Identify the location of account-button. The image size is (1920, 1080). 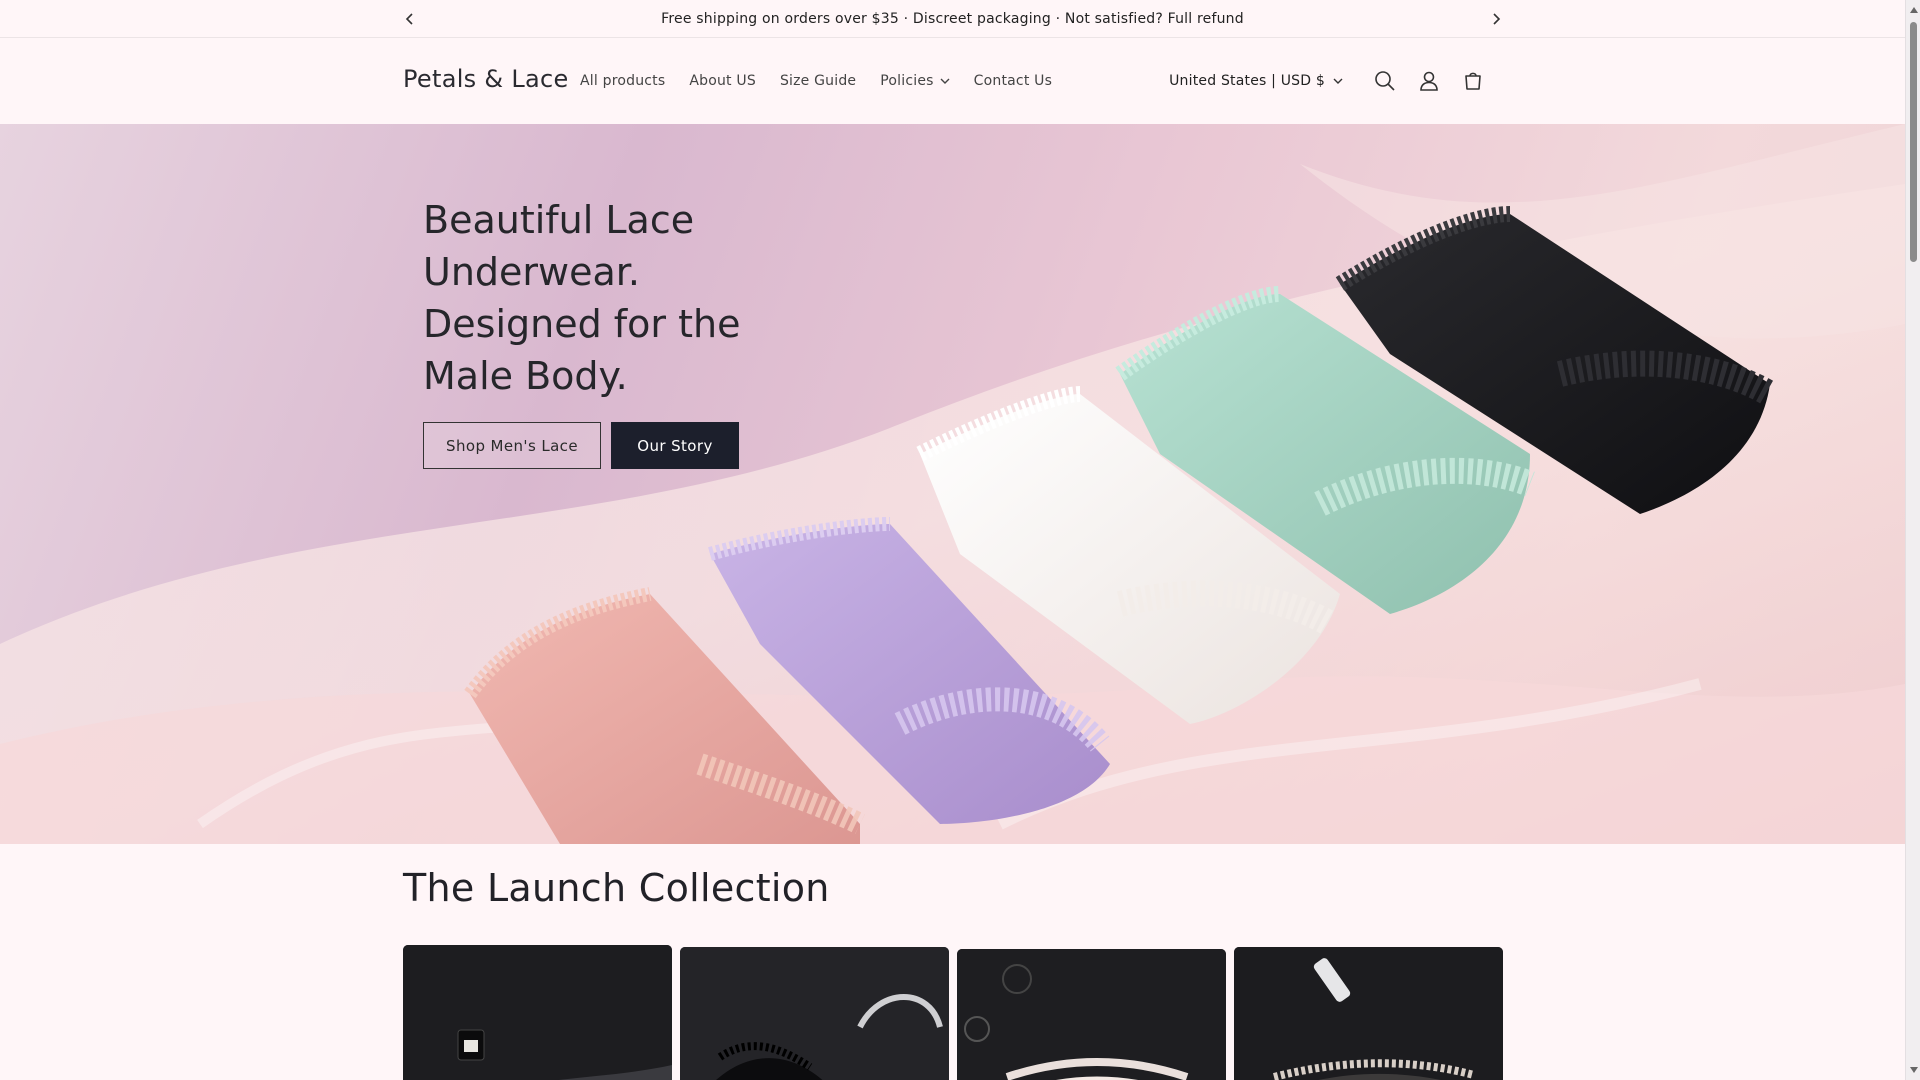
(1429, 81).